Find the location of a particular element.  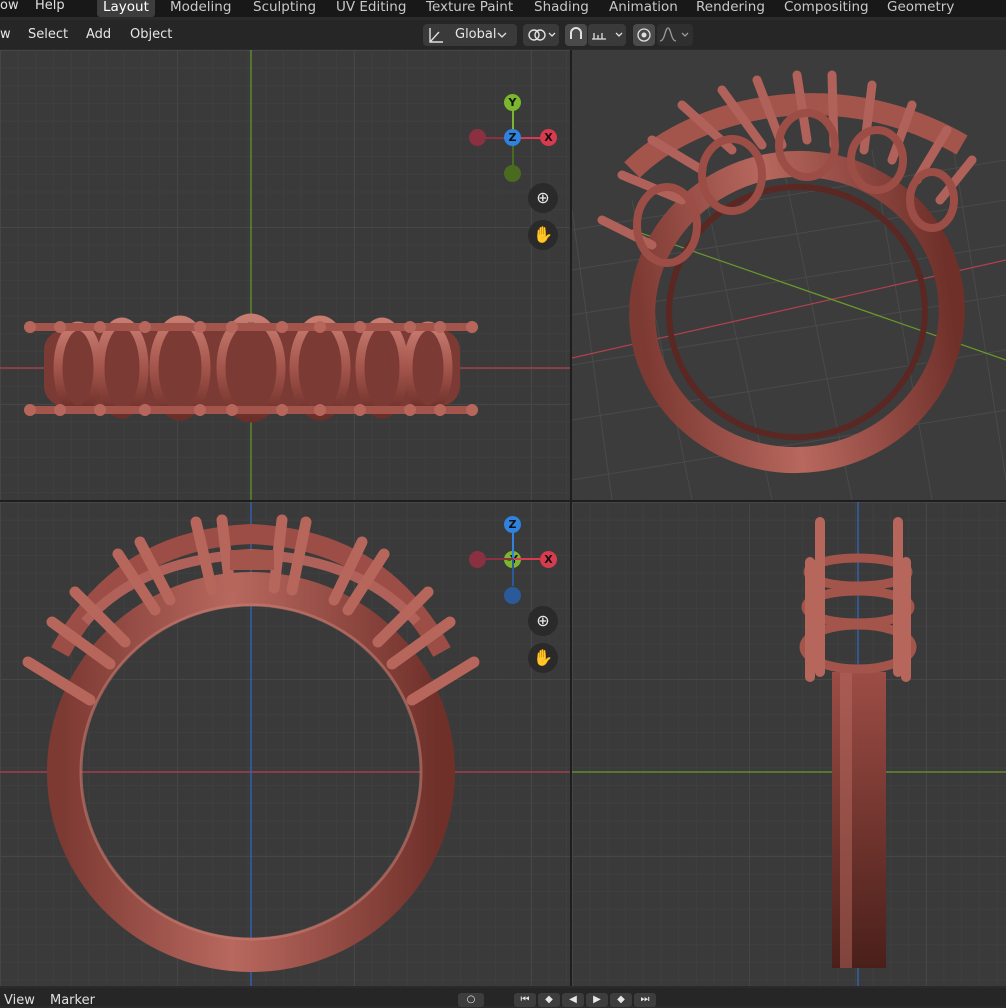

object-menu: Object is located at coordinates (151, 35).